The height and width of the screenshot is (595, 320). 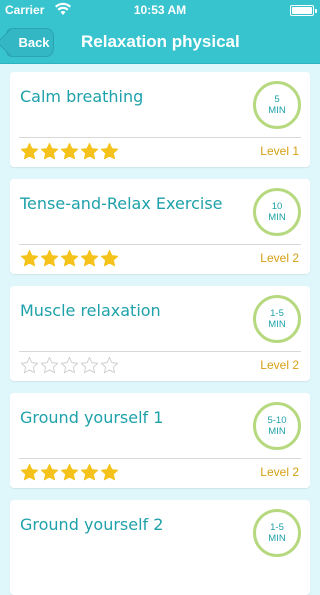 I want to click on status-bar: Carrier 10:53 AM, so click(x=160, y=10).